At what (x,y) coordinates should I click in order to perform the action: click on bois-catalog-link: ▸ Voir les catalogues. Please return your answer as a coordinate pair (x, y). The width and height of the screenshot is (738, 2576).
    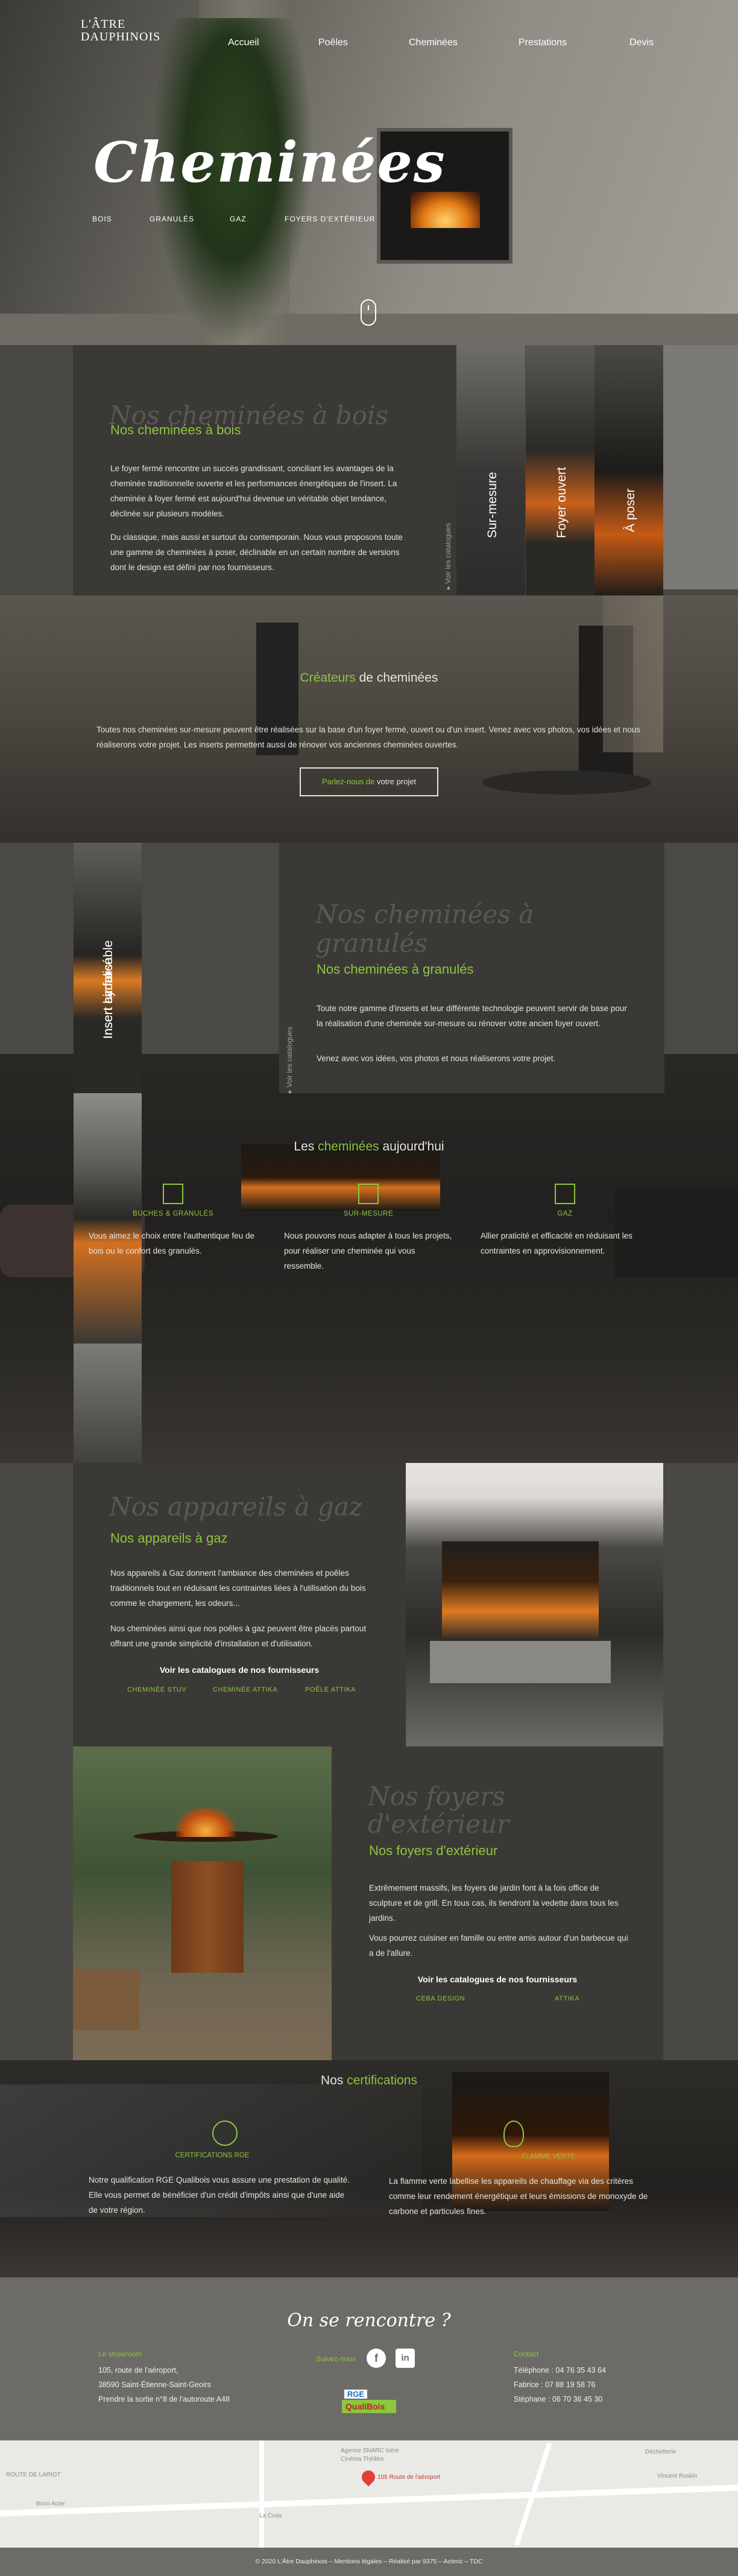
    Looking at the image, I should click on (448, 556).